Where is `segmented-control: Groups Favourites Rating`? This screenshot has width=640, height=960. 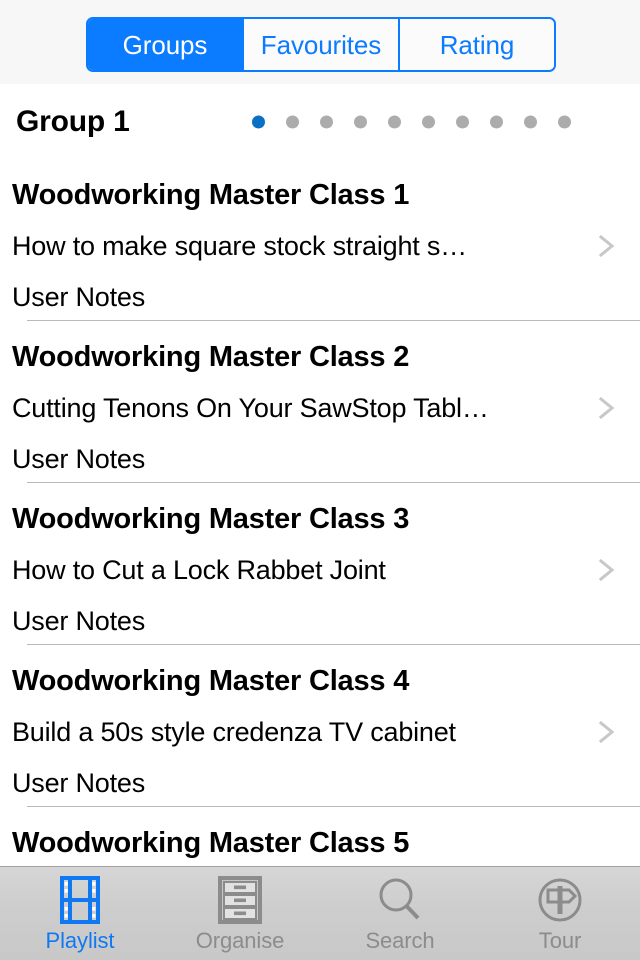
segmented-control: Groups Favourites Rating is located at coordinates (321, 44).